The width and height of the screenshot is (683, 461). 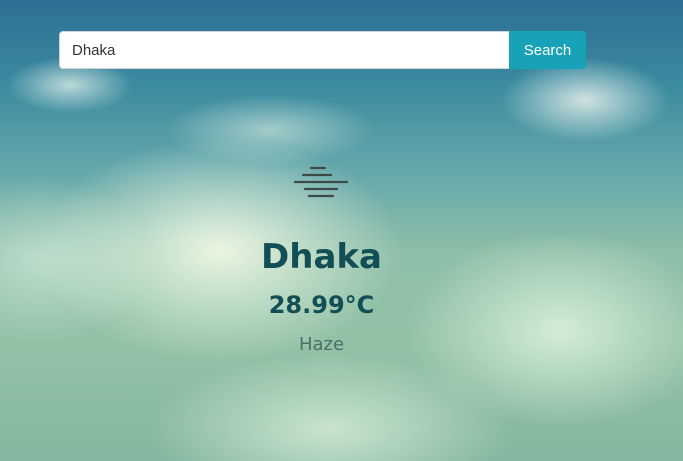 What do you see at coordinates (321, 182) in the screenshot?
I see `haze-icon` at bounding box center [321, 182].